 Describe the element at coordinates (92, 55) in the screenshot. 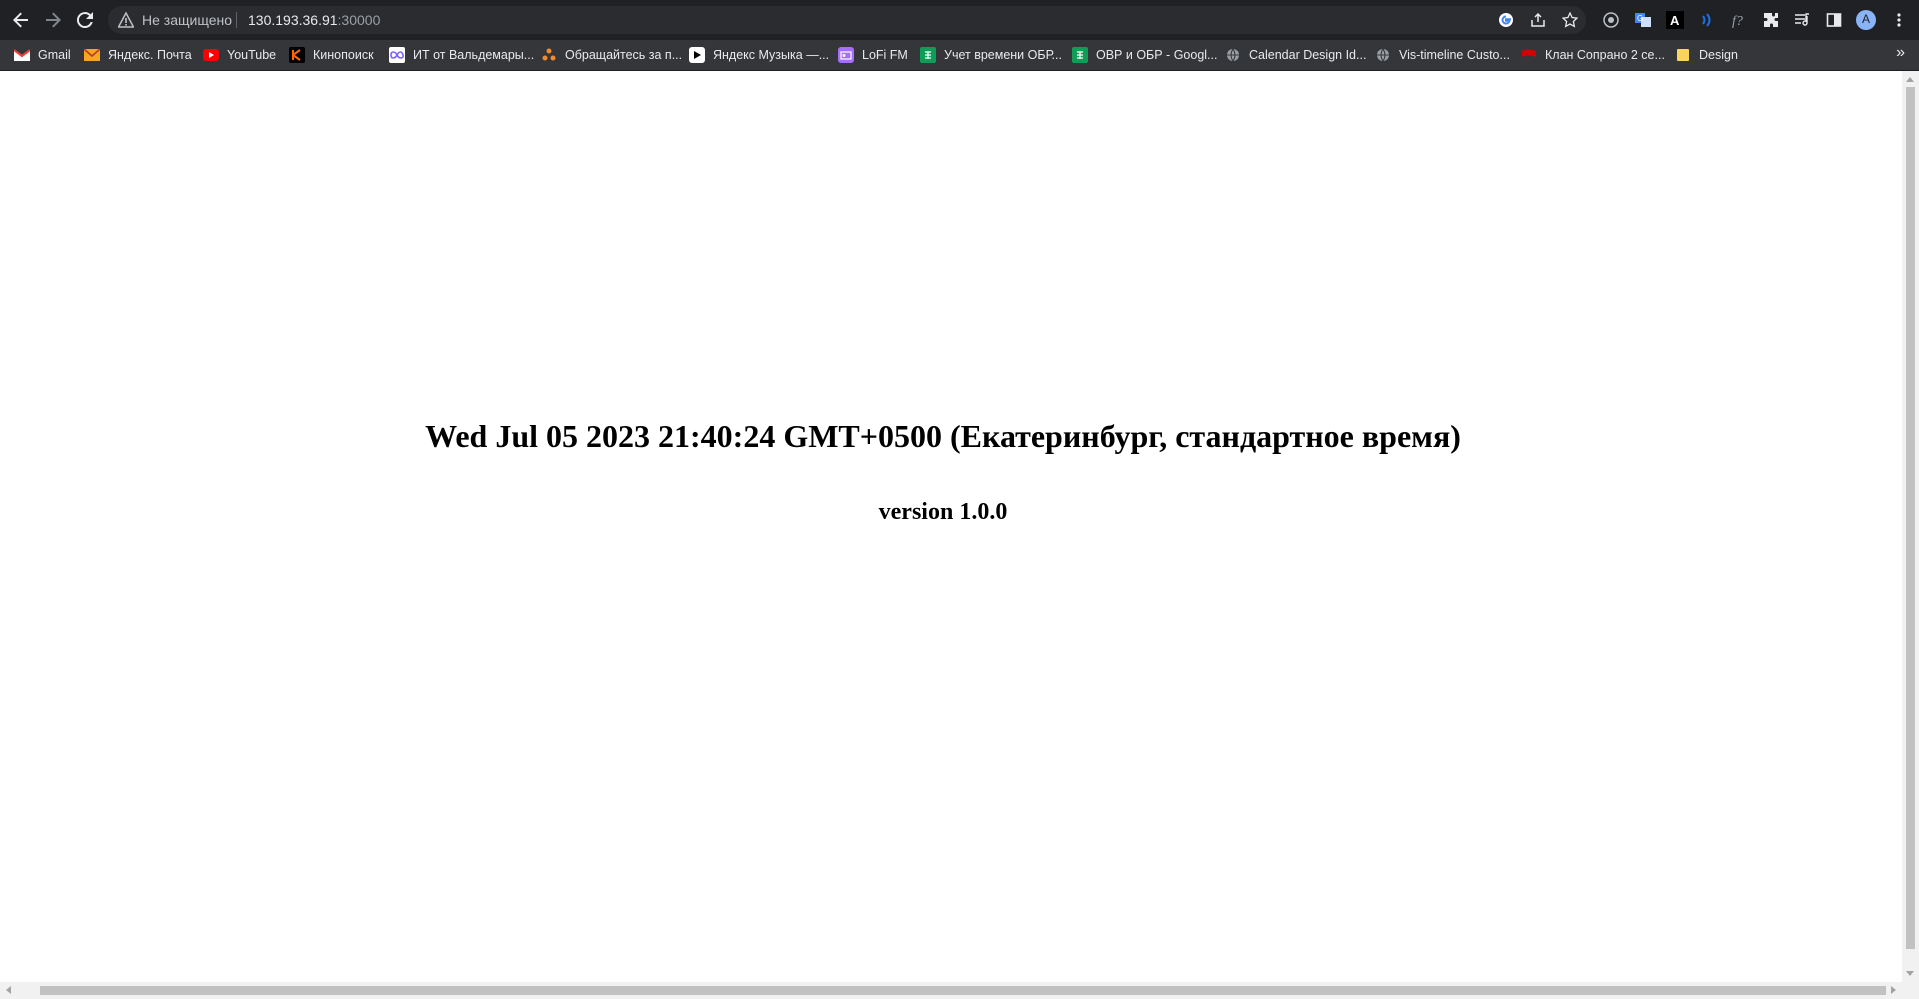

I see `mail-envelope-icon` at that location.